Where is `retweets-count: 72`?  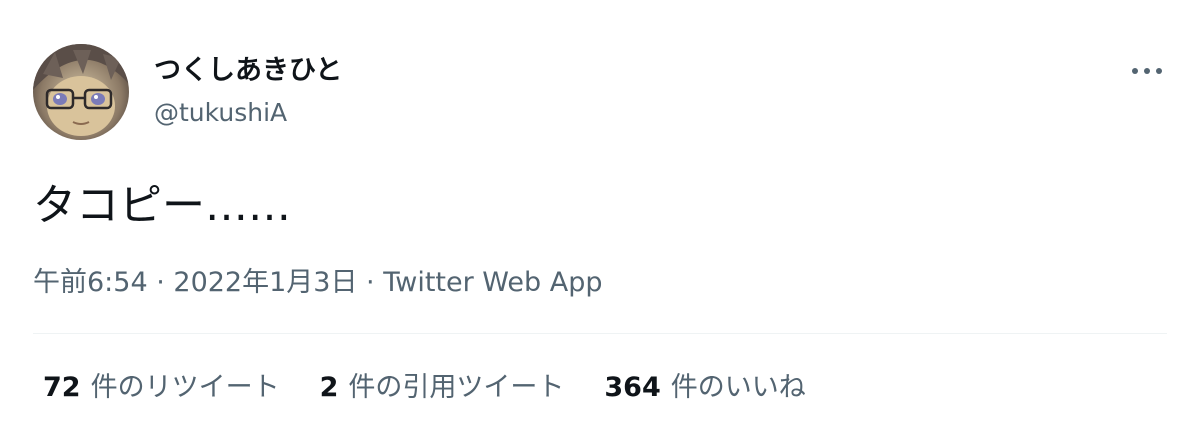 retweets-count: 72 is located at coordinates (62, 387).